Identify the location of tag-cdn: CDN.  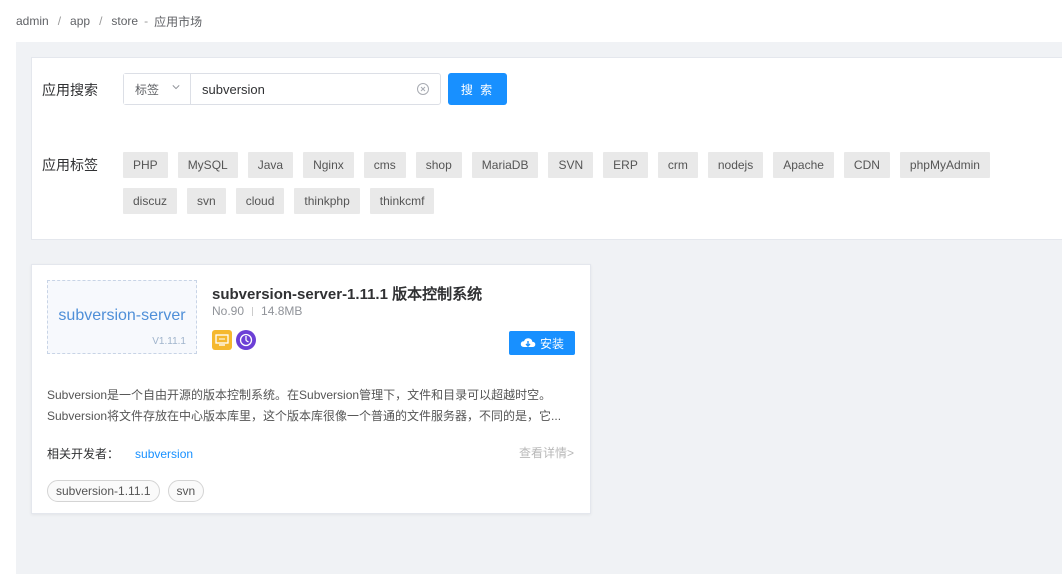
(866, 165).